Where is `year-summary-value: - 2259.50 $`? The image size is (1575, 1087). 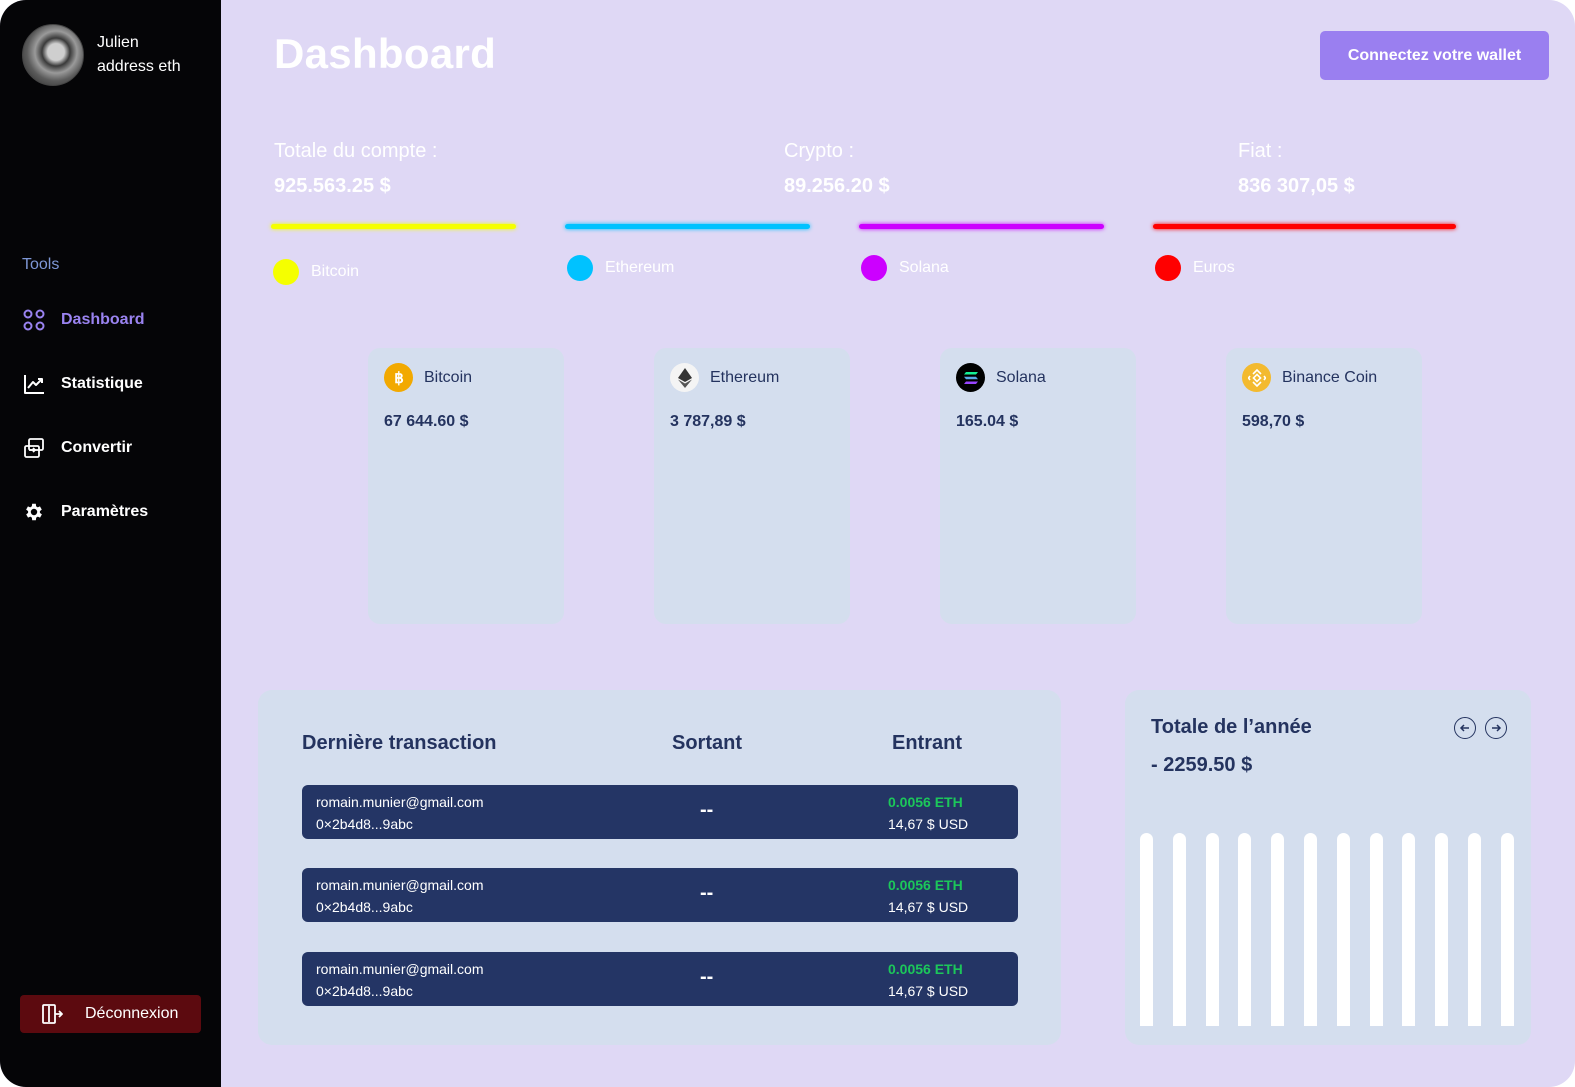 year-summary-value: - 2259.50 $ is located at coordinates (1202, 765).